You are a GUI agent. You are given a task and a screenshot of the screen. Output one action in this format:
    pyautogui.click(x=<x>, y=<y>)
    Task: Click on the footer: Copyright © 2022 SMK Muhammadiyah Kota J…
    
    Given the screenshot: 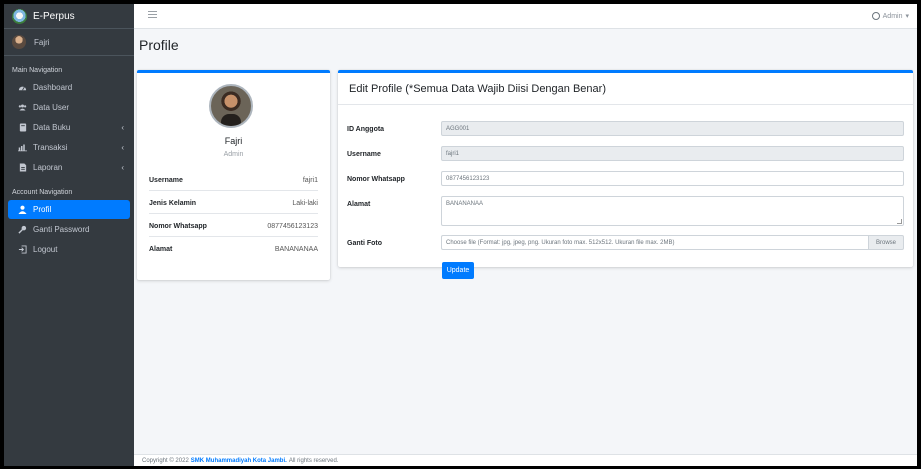 What is the action you would take?
    pyautogui.click(x=525, y=460)
    